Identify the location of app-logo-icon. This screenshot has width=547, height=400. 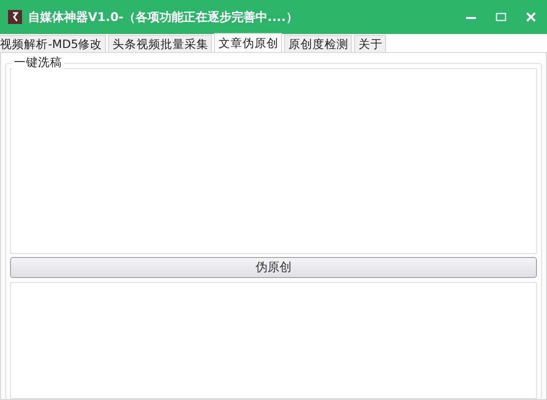
(15, 17).